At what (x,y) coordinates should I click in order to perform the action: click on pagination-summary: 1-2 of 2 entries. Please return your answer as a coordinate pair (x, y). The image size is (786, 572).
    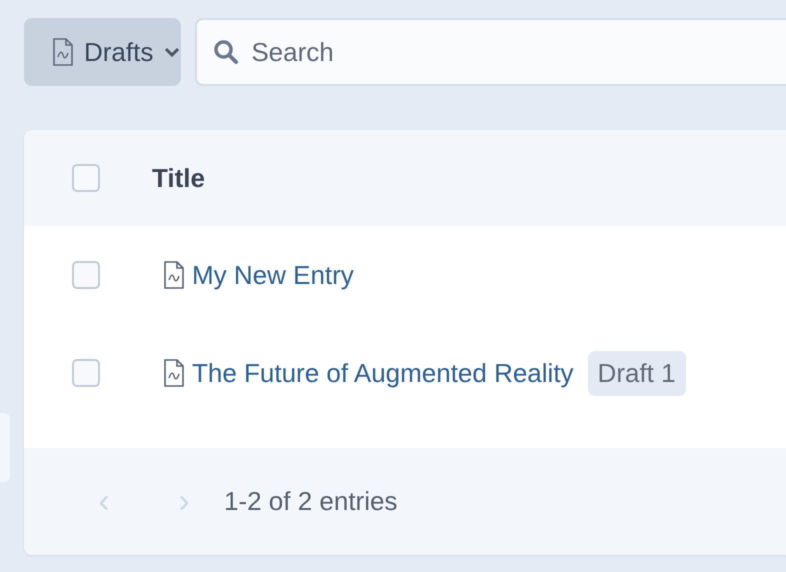
    Looking at the image, I should click on (311, 501).